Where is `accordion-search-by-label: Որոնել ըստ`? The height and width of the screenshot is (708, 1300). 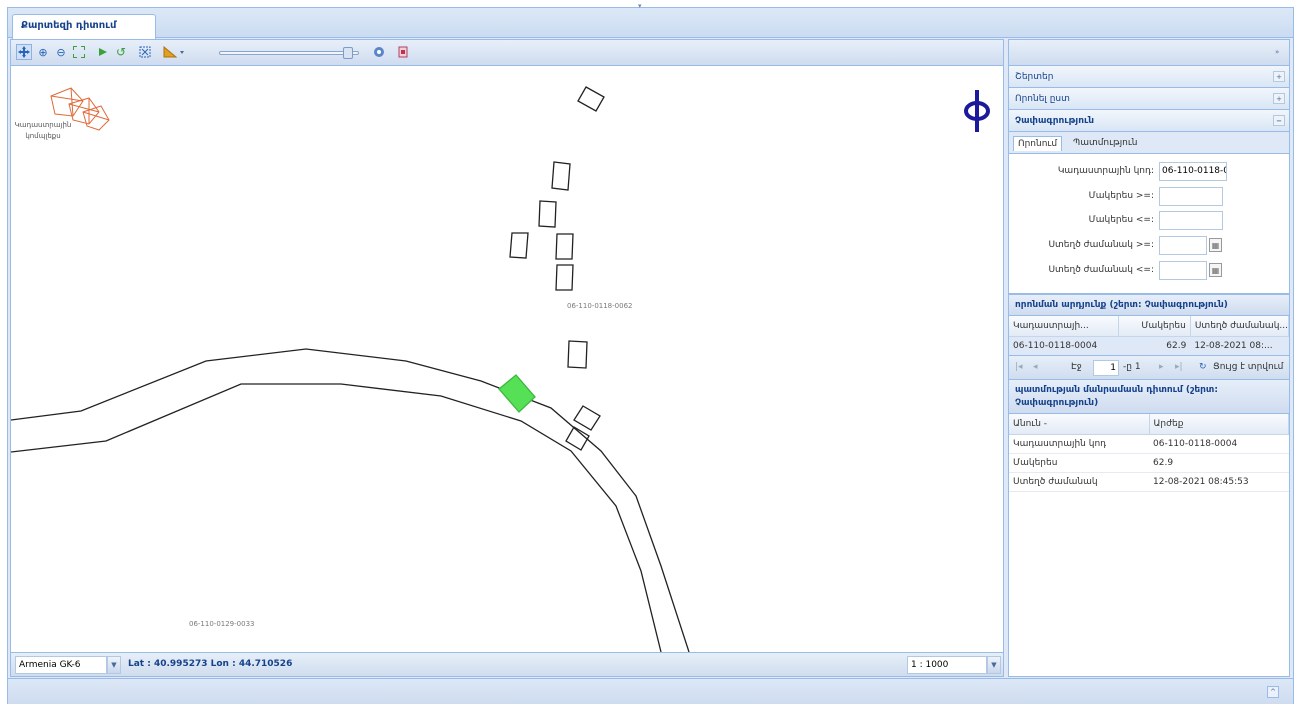 accordion-search-by-label: Որոնել ըստ is located at coordinates (1042, 99).